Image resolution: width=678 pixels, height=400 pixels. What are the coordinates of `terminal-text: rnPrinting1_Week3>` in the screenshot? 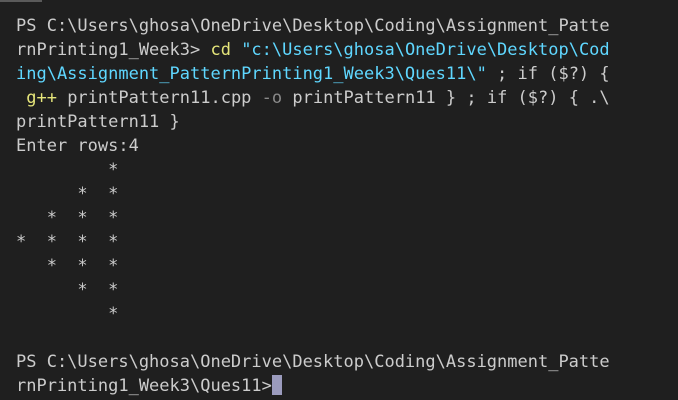 It's located at (113, 50).